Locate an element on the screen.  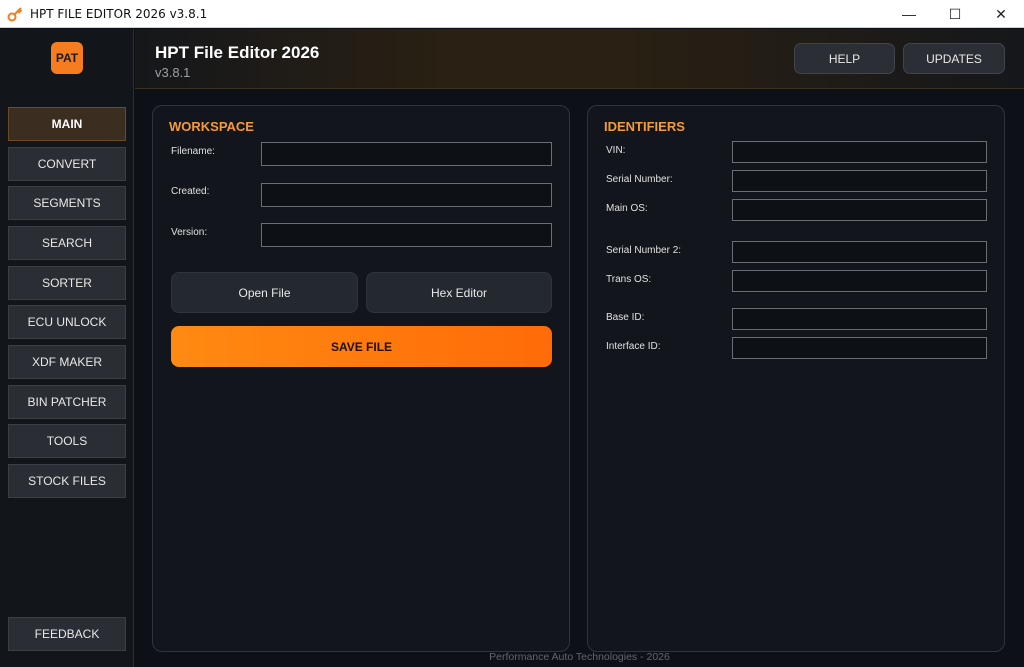
maximize-button: ☐ is located at coordinates (955, 14).